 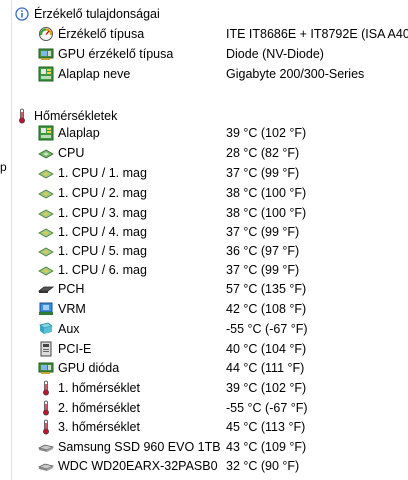 I want to click on row-label: Érzékelő típusa, so click(x=101, y=33).